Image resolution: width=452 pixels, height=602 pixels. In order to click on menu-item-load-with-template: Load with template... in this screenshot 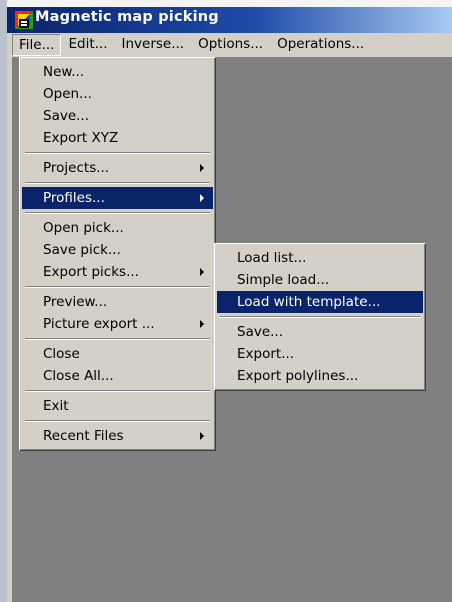, I will do `click(320, 302)`.